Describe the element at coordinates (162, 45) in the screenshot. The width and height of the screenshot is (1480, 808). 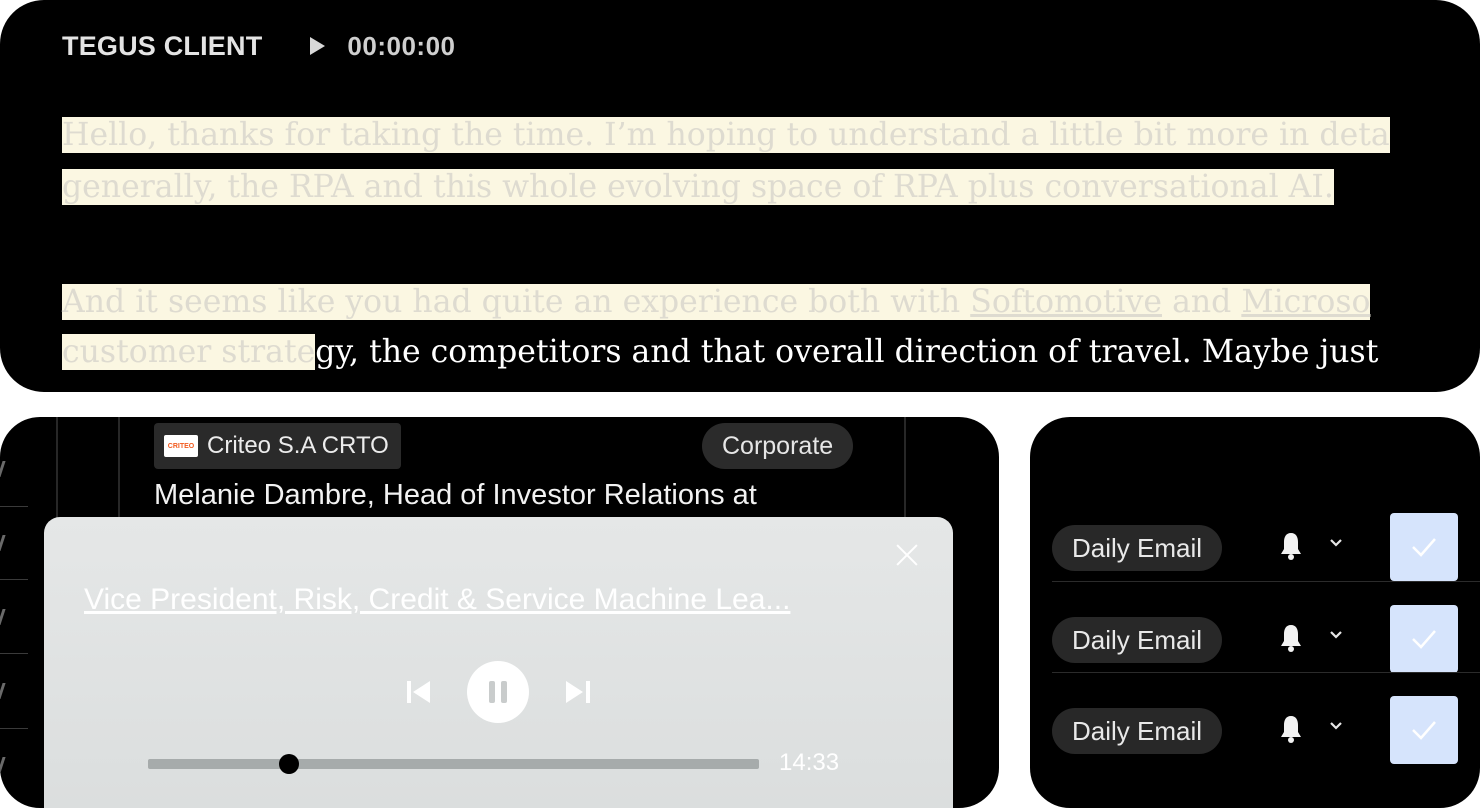
I see `speaker-label: TEGUS CLIENT` at that location.